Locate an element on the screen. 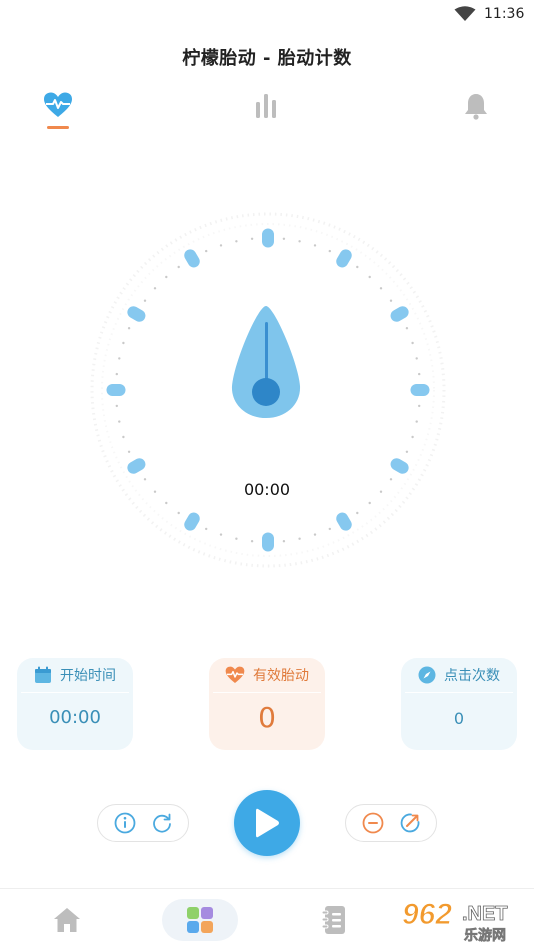 Image resolution: width=534 pixels, height=949 pixels. nav-records is located at coordinates (334, 920).